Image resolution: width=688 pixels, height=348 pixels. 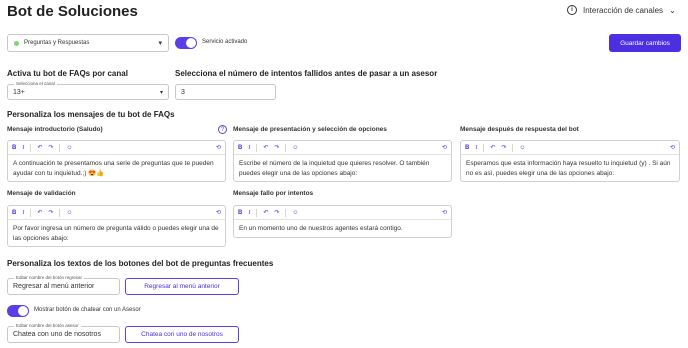 I want to click on channel-floating-label: Selecciona el canal, so click(x=35, y=83).